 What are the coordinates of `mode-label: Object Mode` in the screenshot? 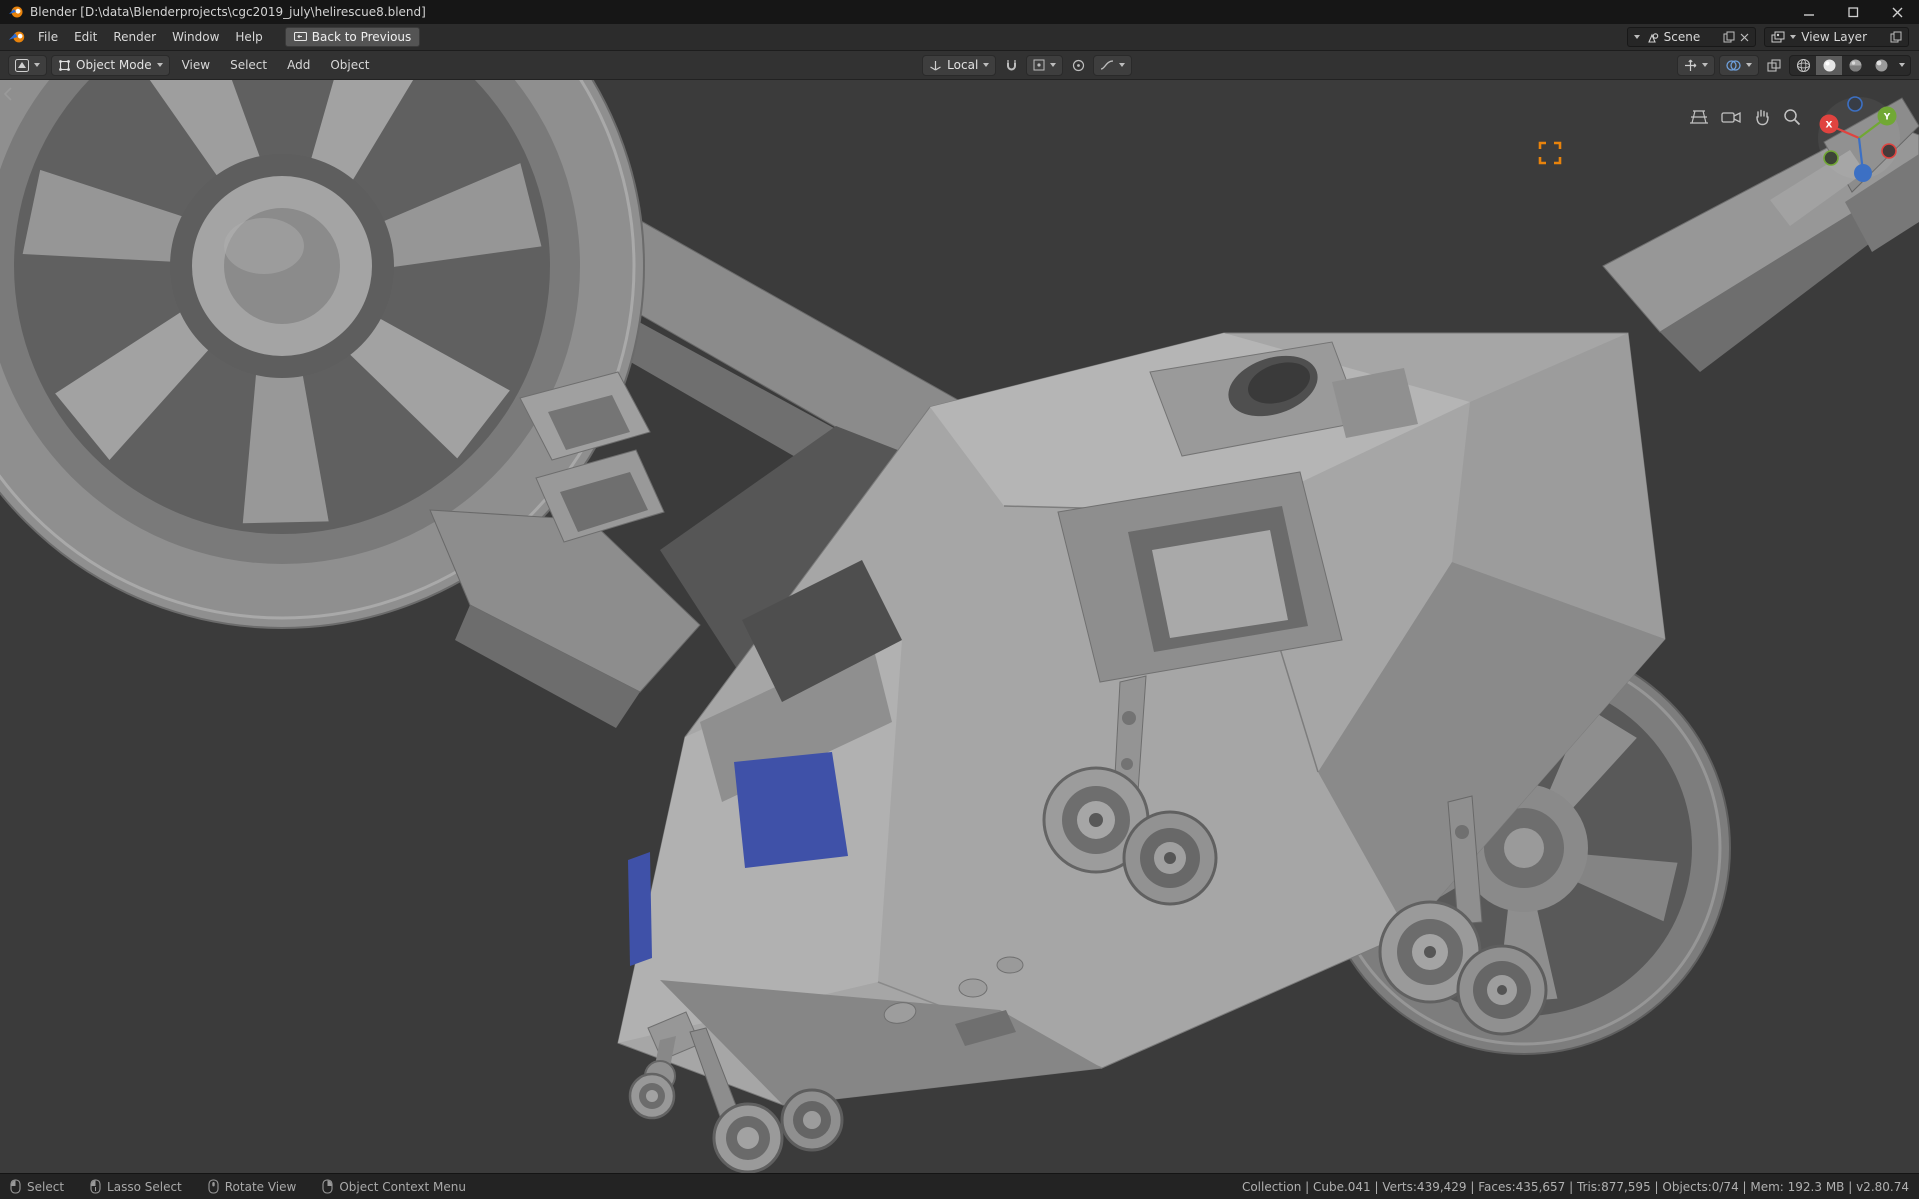 It's located at (114, 65).